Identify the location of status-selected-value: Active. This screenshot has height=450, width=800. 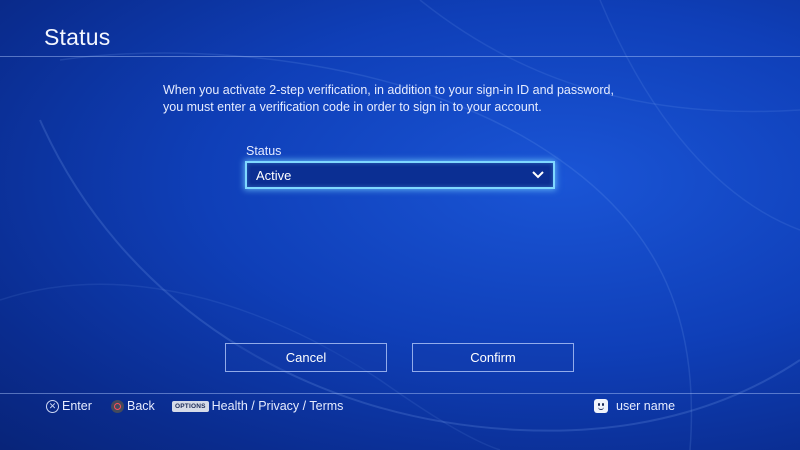
(274, 175).